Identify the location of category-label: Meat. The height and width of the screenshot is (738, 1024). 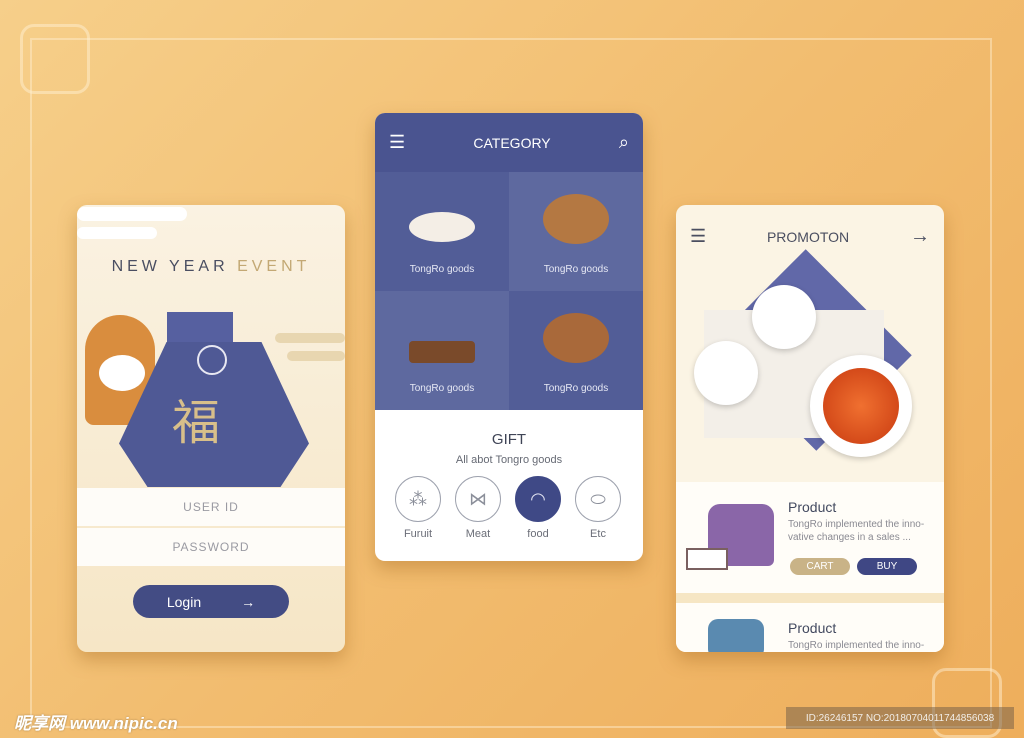
(478, 534).